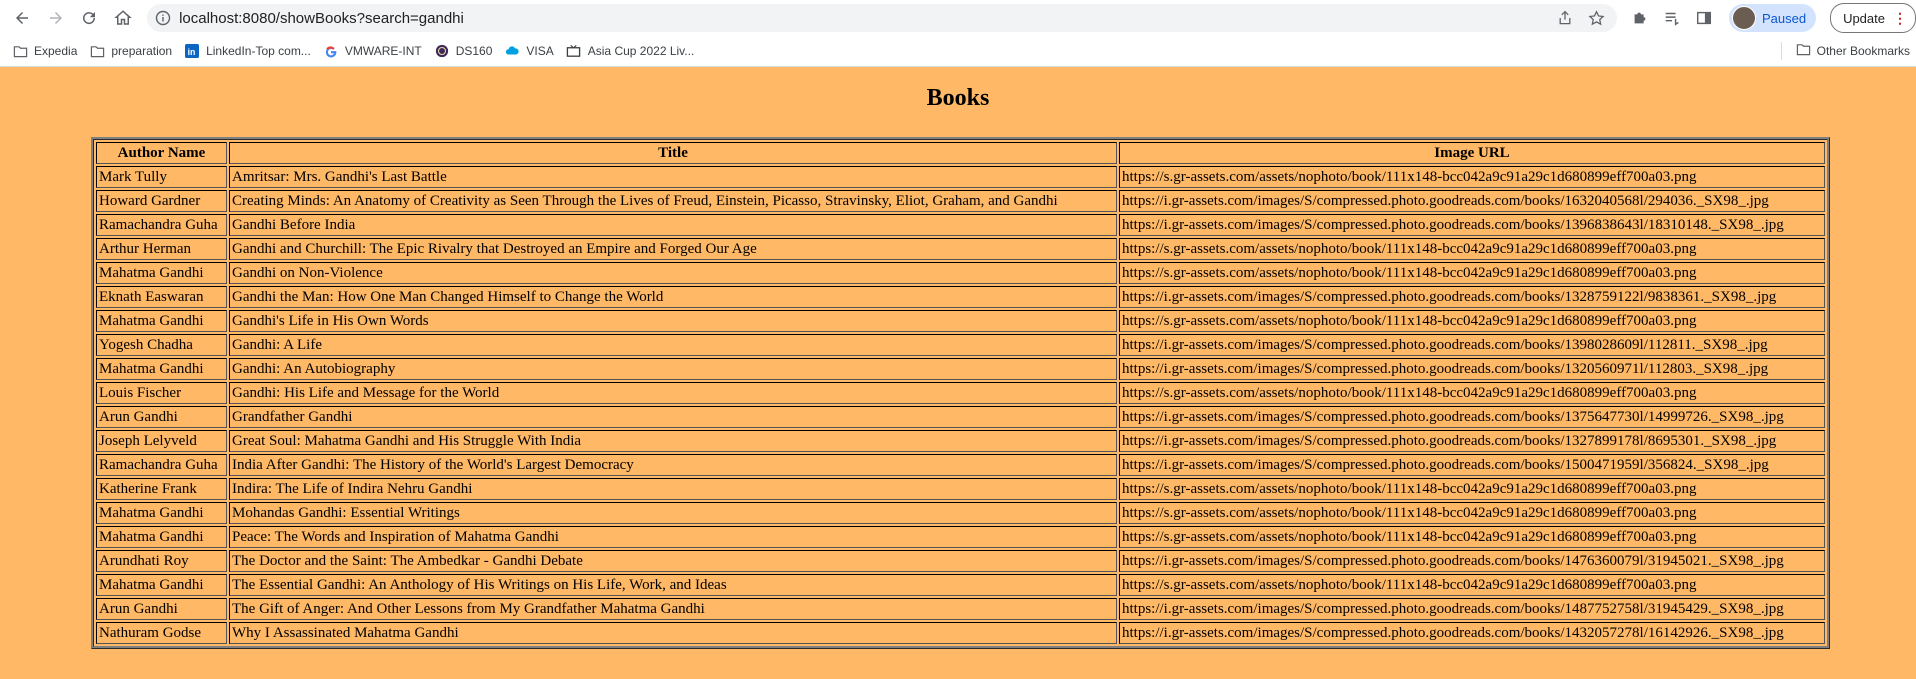 This screenshot has height=679, width=1916. What do you see at coordinates (161, 177) in the screenshot?
I see `author-cell: Mark Tully` at bounding box center [161, 177].